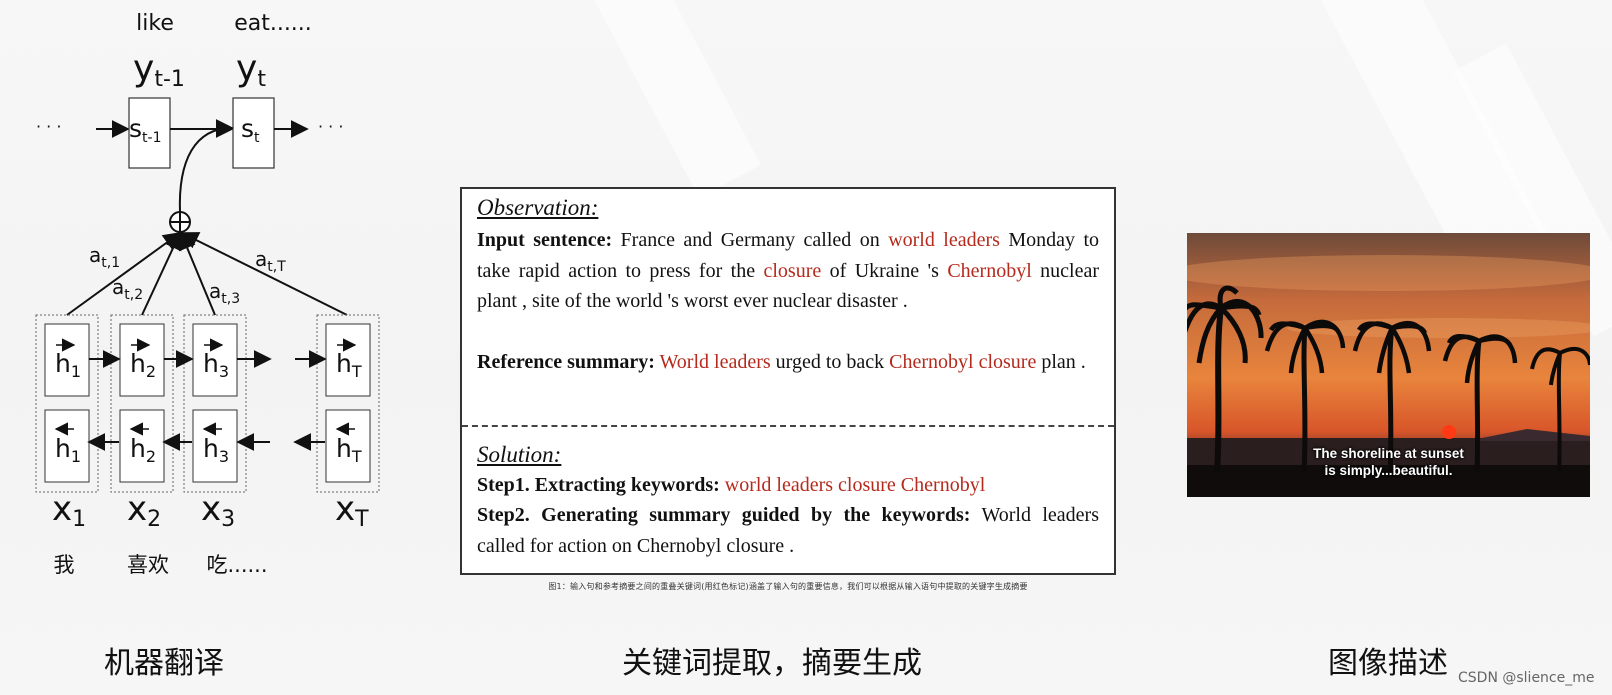 This screenshot has width=1612, height=695. Describe the element at coordinates (69, 510) in the screenshot. I see `input-label: x1` at that location.